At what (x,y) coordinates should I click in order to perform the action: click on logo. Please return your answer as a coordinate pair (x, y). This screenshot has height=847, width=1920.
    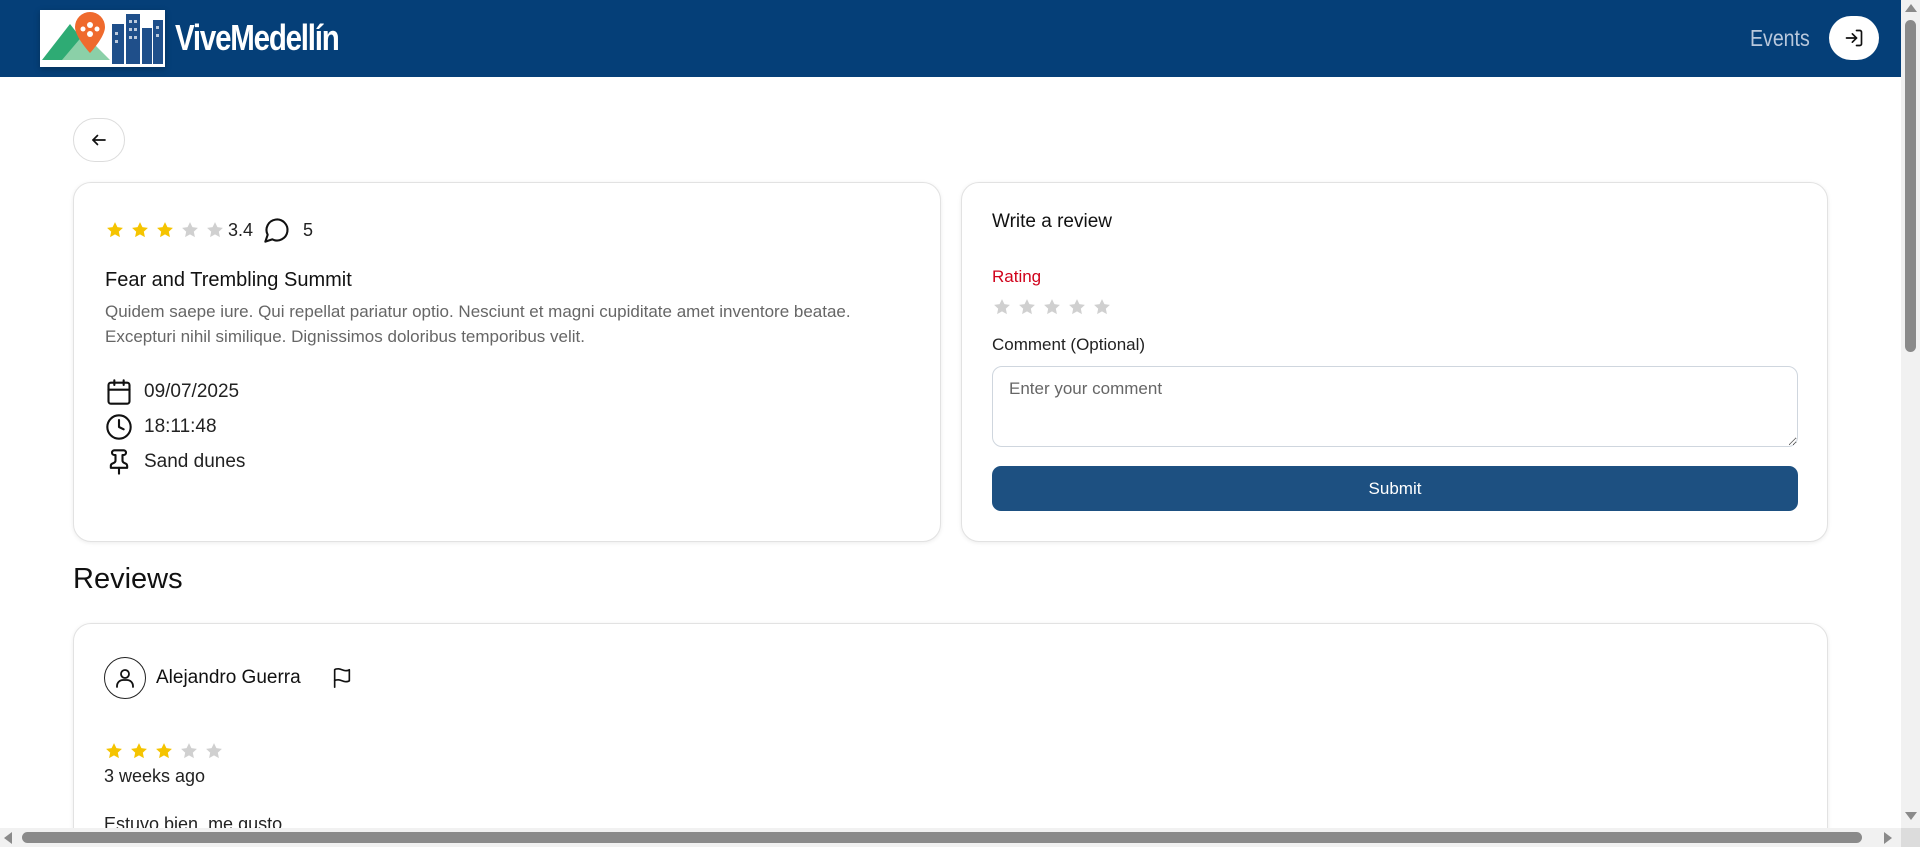
    Looking at the image, I should click on (102, 38).